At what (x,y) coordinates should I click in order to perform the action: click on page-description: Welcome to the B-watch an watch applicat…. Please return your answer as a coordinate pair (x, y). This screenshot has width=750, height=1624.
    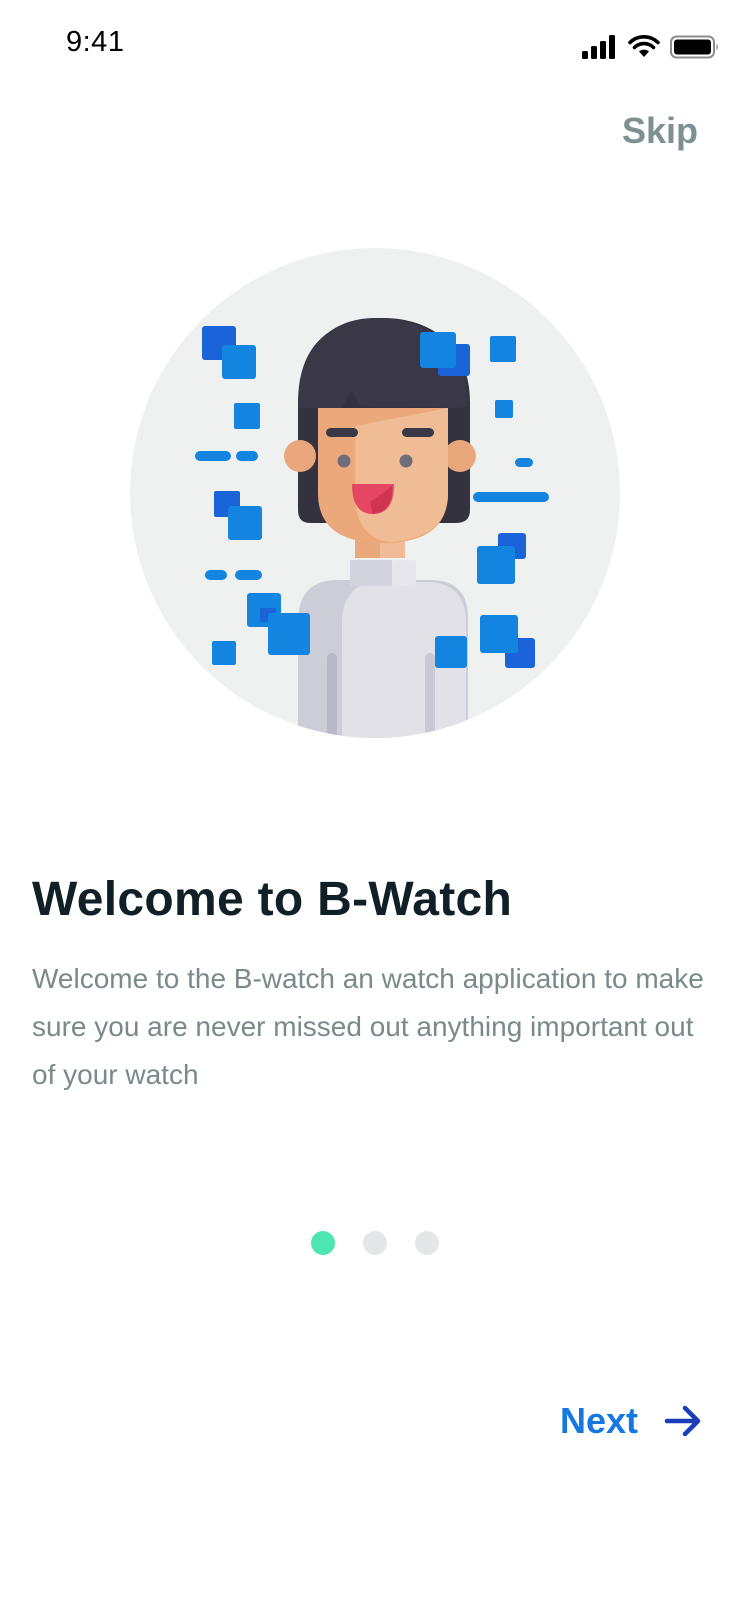
    Looking at the image, I should click on (368, 1026).